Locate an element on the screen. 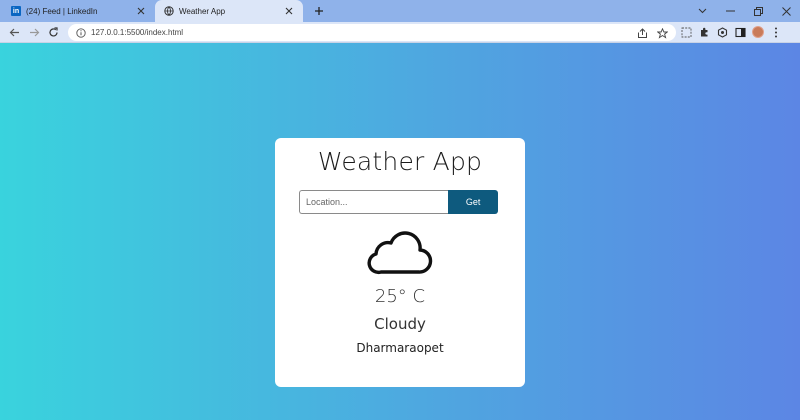 This screenshot has height=420, width=800. get-button: Get is located at coordinates (473, 202).